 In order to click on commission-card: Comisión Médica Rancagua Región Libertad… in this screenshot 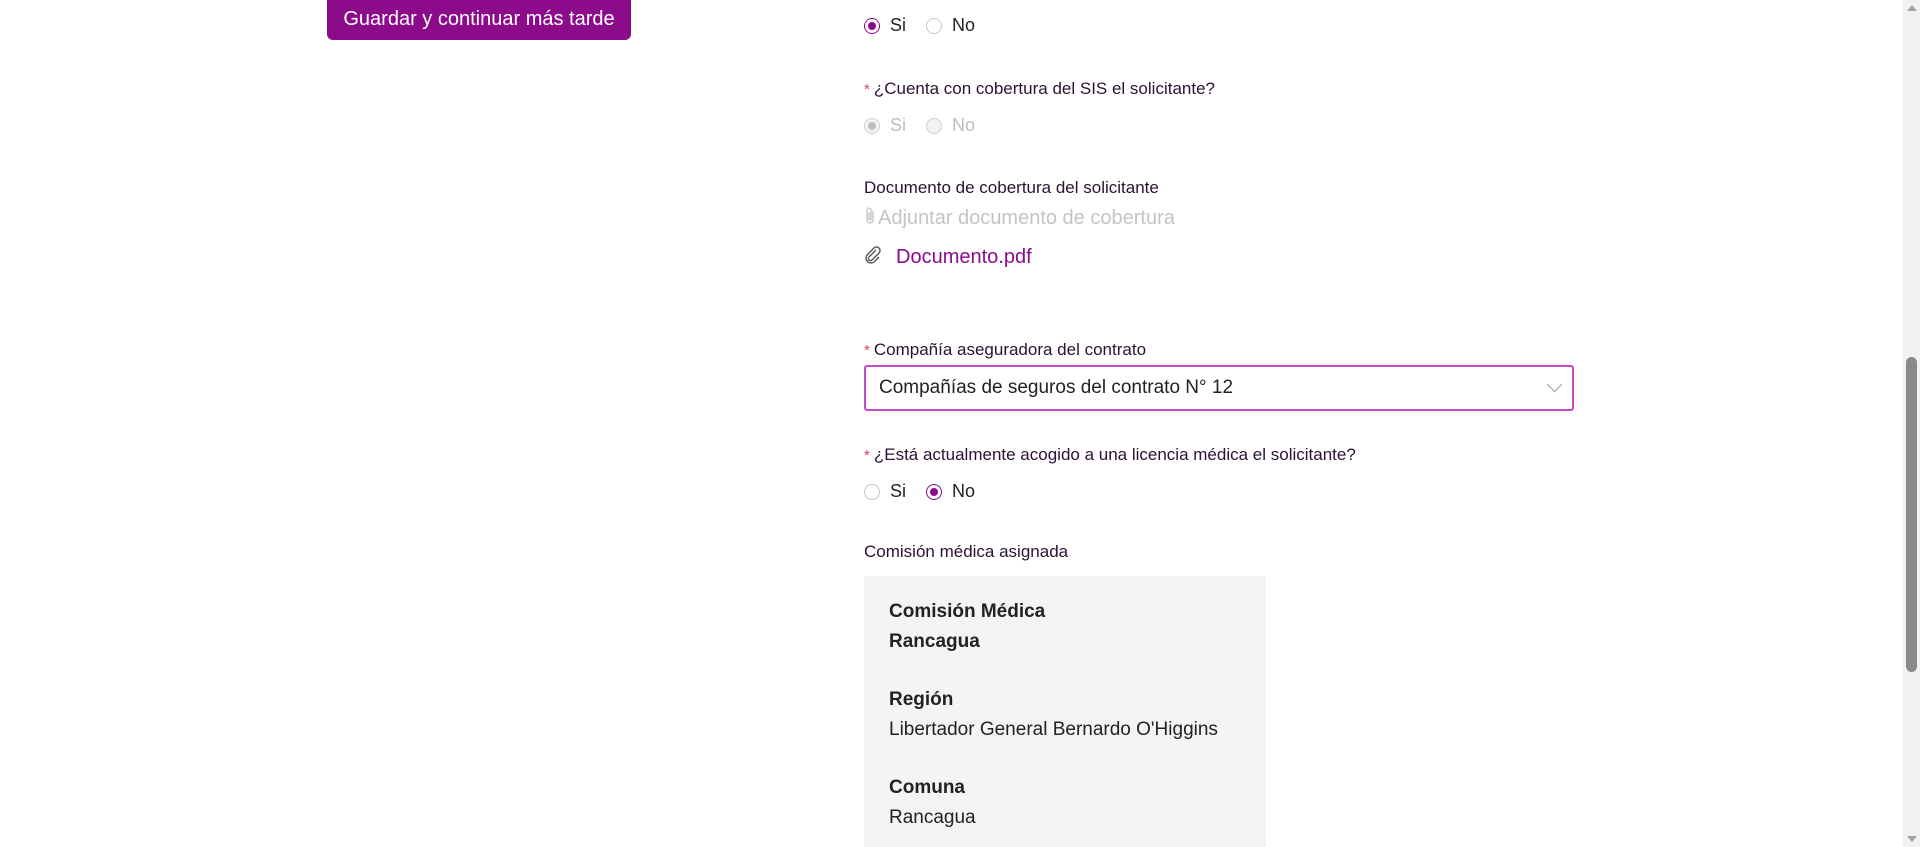, I will do `click(1065, 711)`.